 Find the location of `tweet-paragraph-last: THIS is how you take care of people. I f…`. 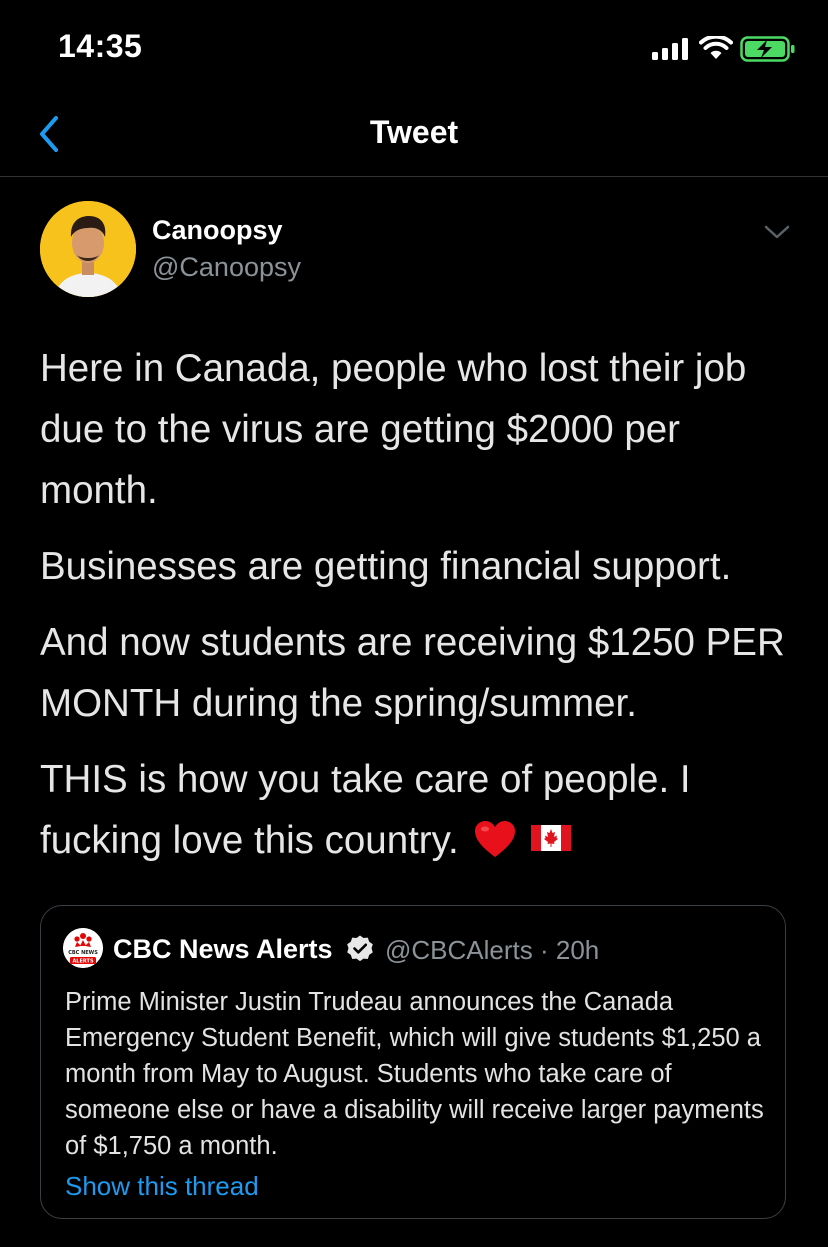

tweet-paragraph-last: THIS is how you take care of people. I f… is located at coordinates (420, 810).